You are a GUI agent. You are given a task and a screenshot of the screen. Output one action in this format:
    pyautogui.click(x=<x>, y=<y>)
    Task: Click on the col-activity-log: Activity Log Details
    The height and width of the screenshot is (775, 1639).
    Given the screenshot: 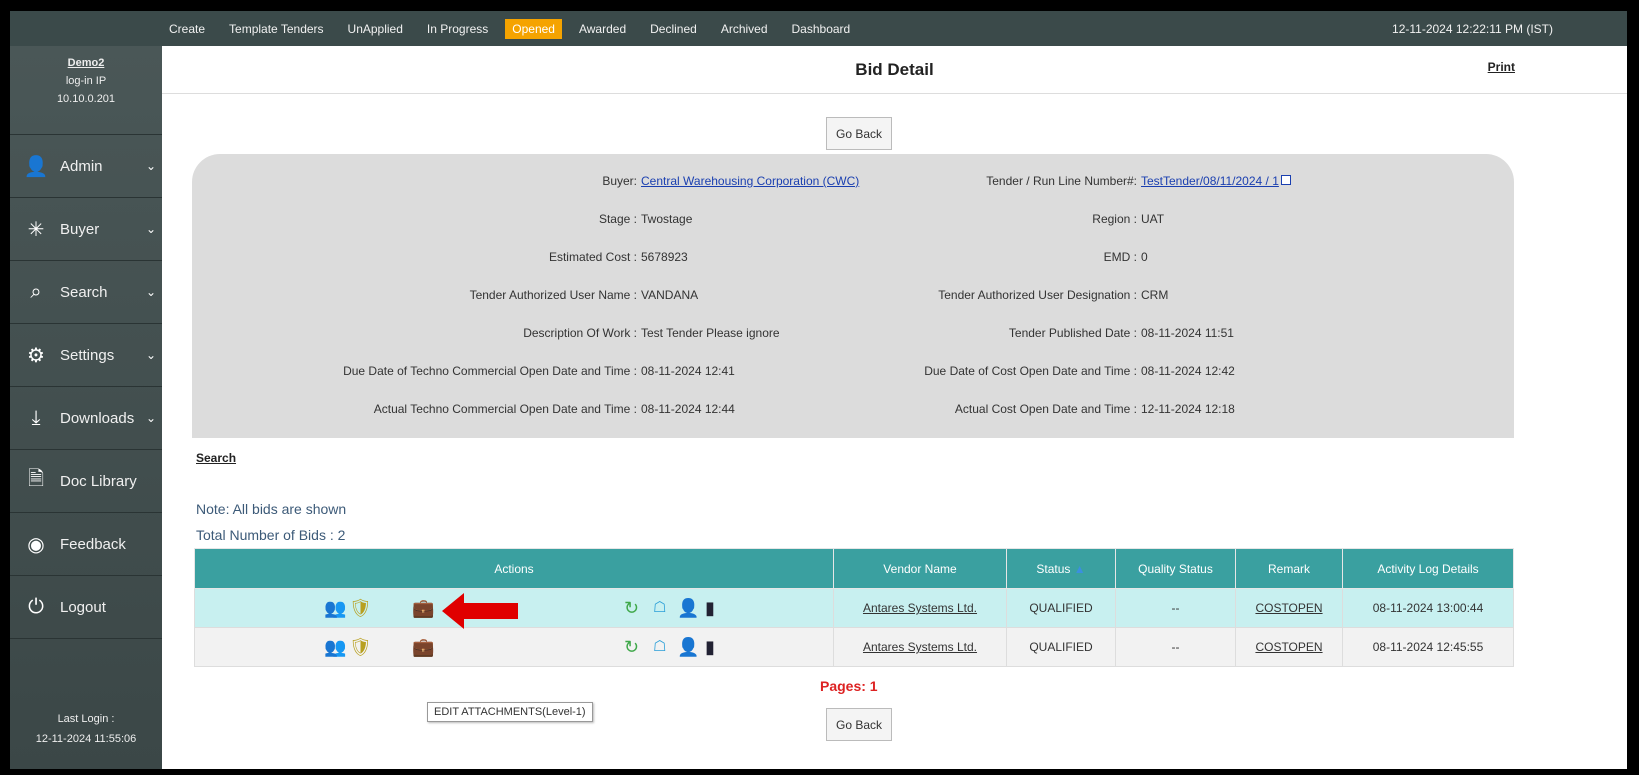 What is the action you would take?
    pyautogui.click(x=1428, y=568)
    